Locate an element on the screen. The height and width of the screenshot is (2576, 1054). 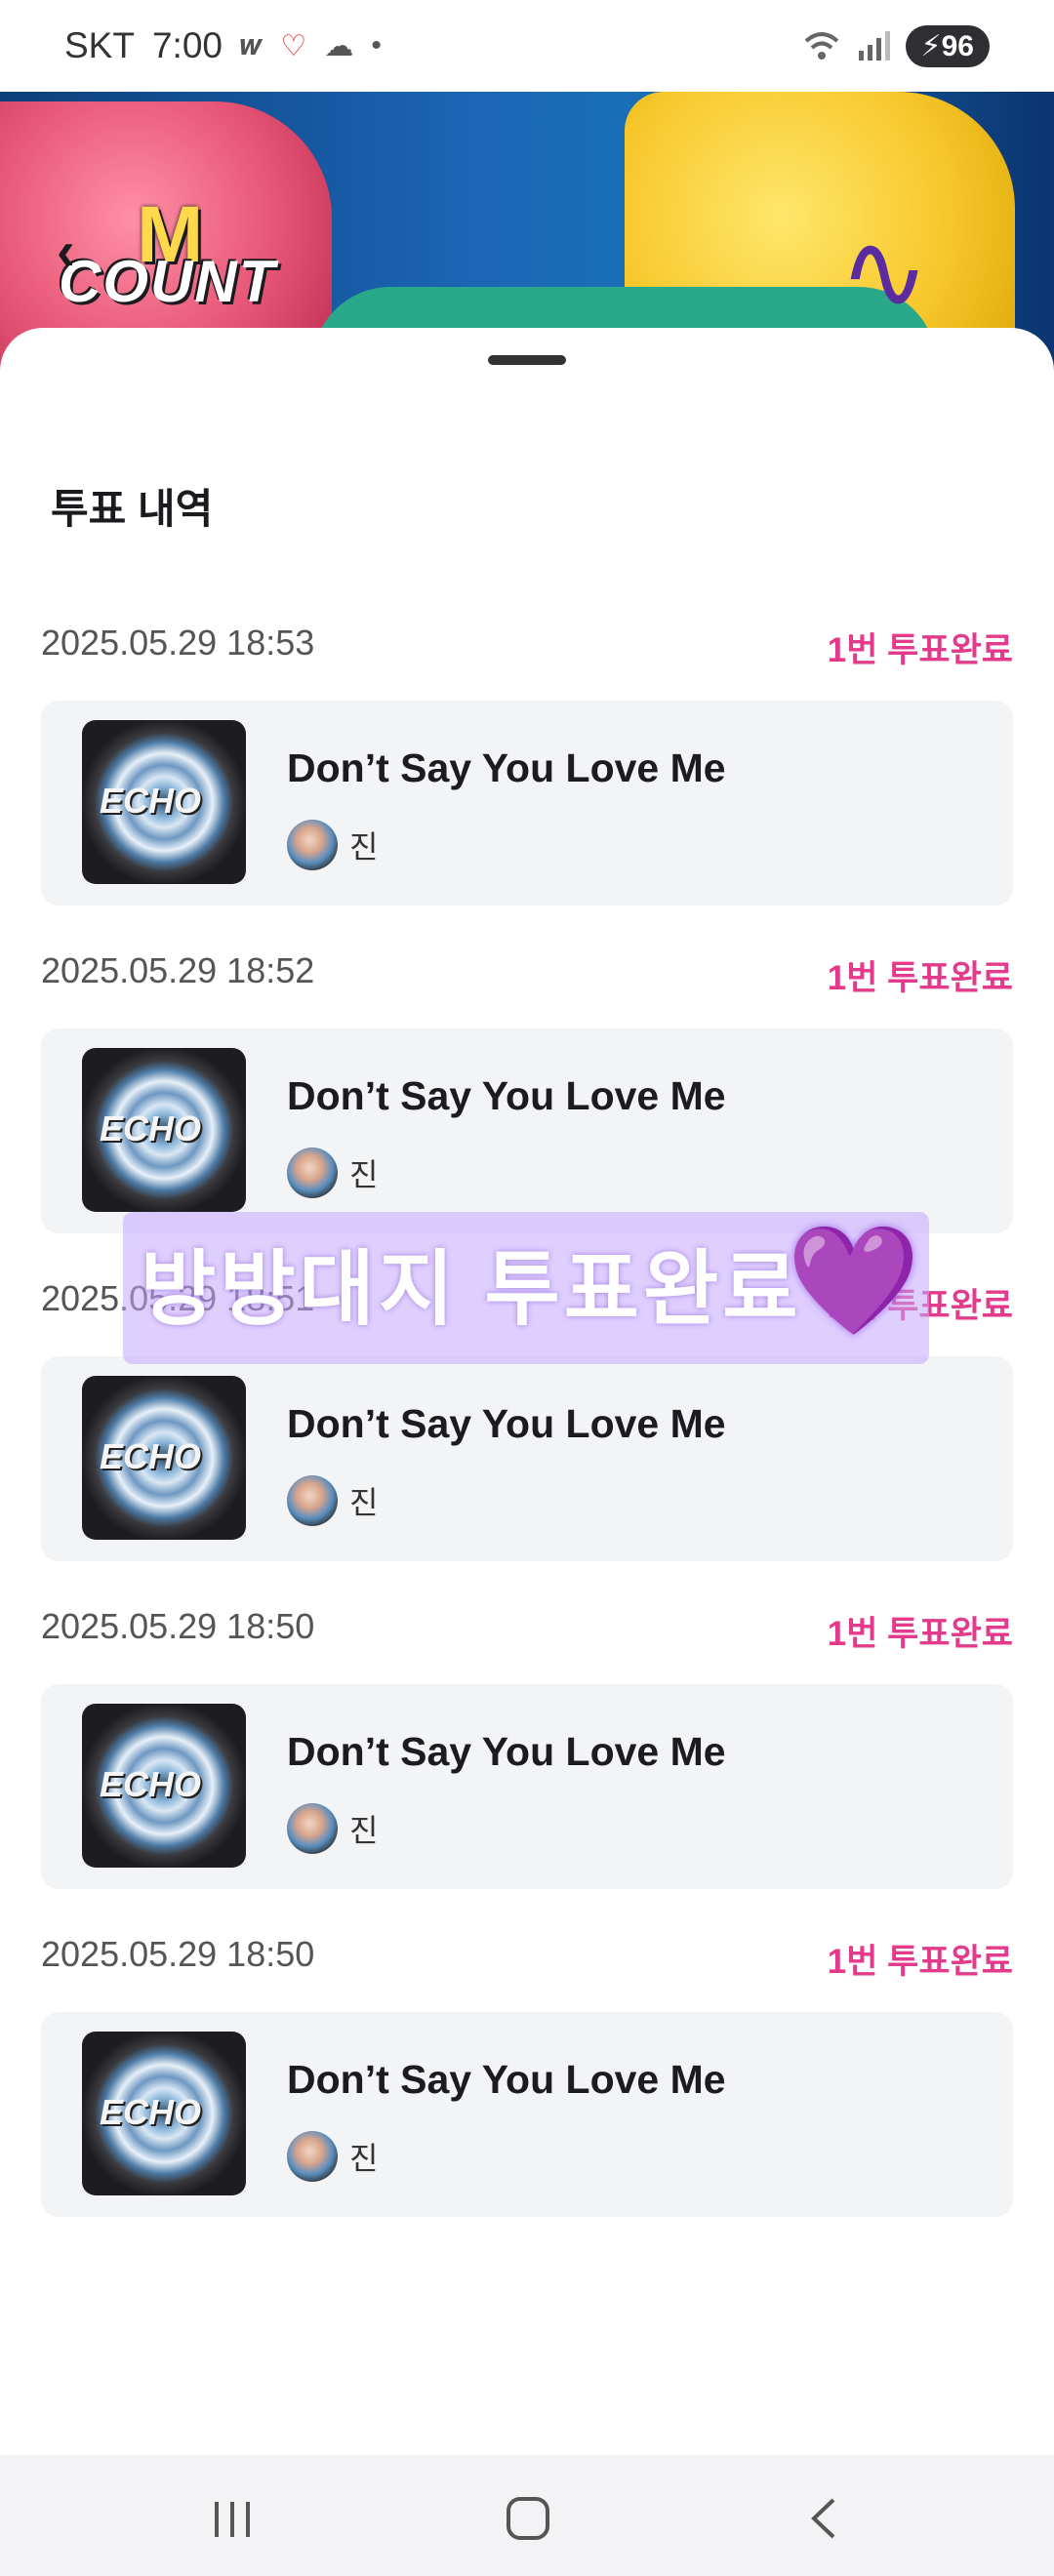
sheet-drag-handle is located at coordinates (527, 360).